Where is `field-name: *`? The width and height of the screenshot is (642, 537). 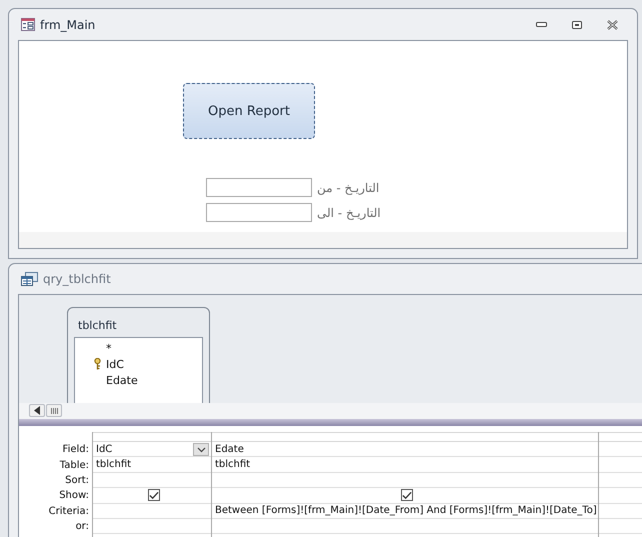
field-name: * is located at coordinates (109, 348).